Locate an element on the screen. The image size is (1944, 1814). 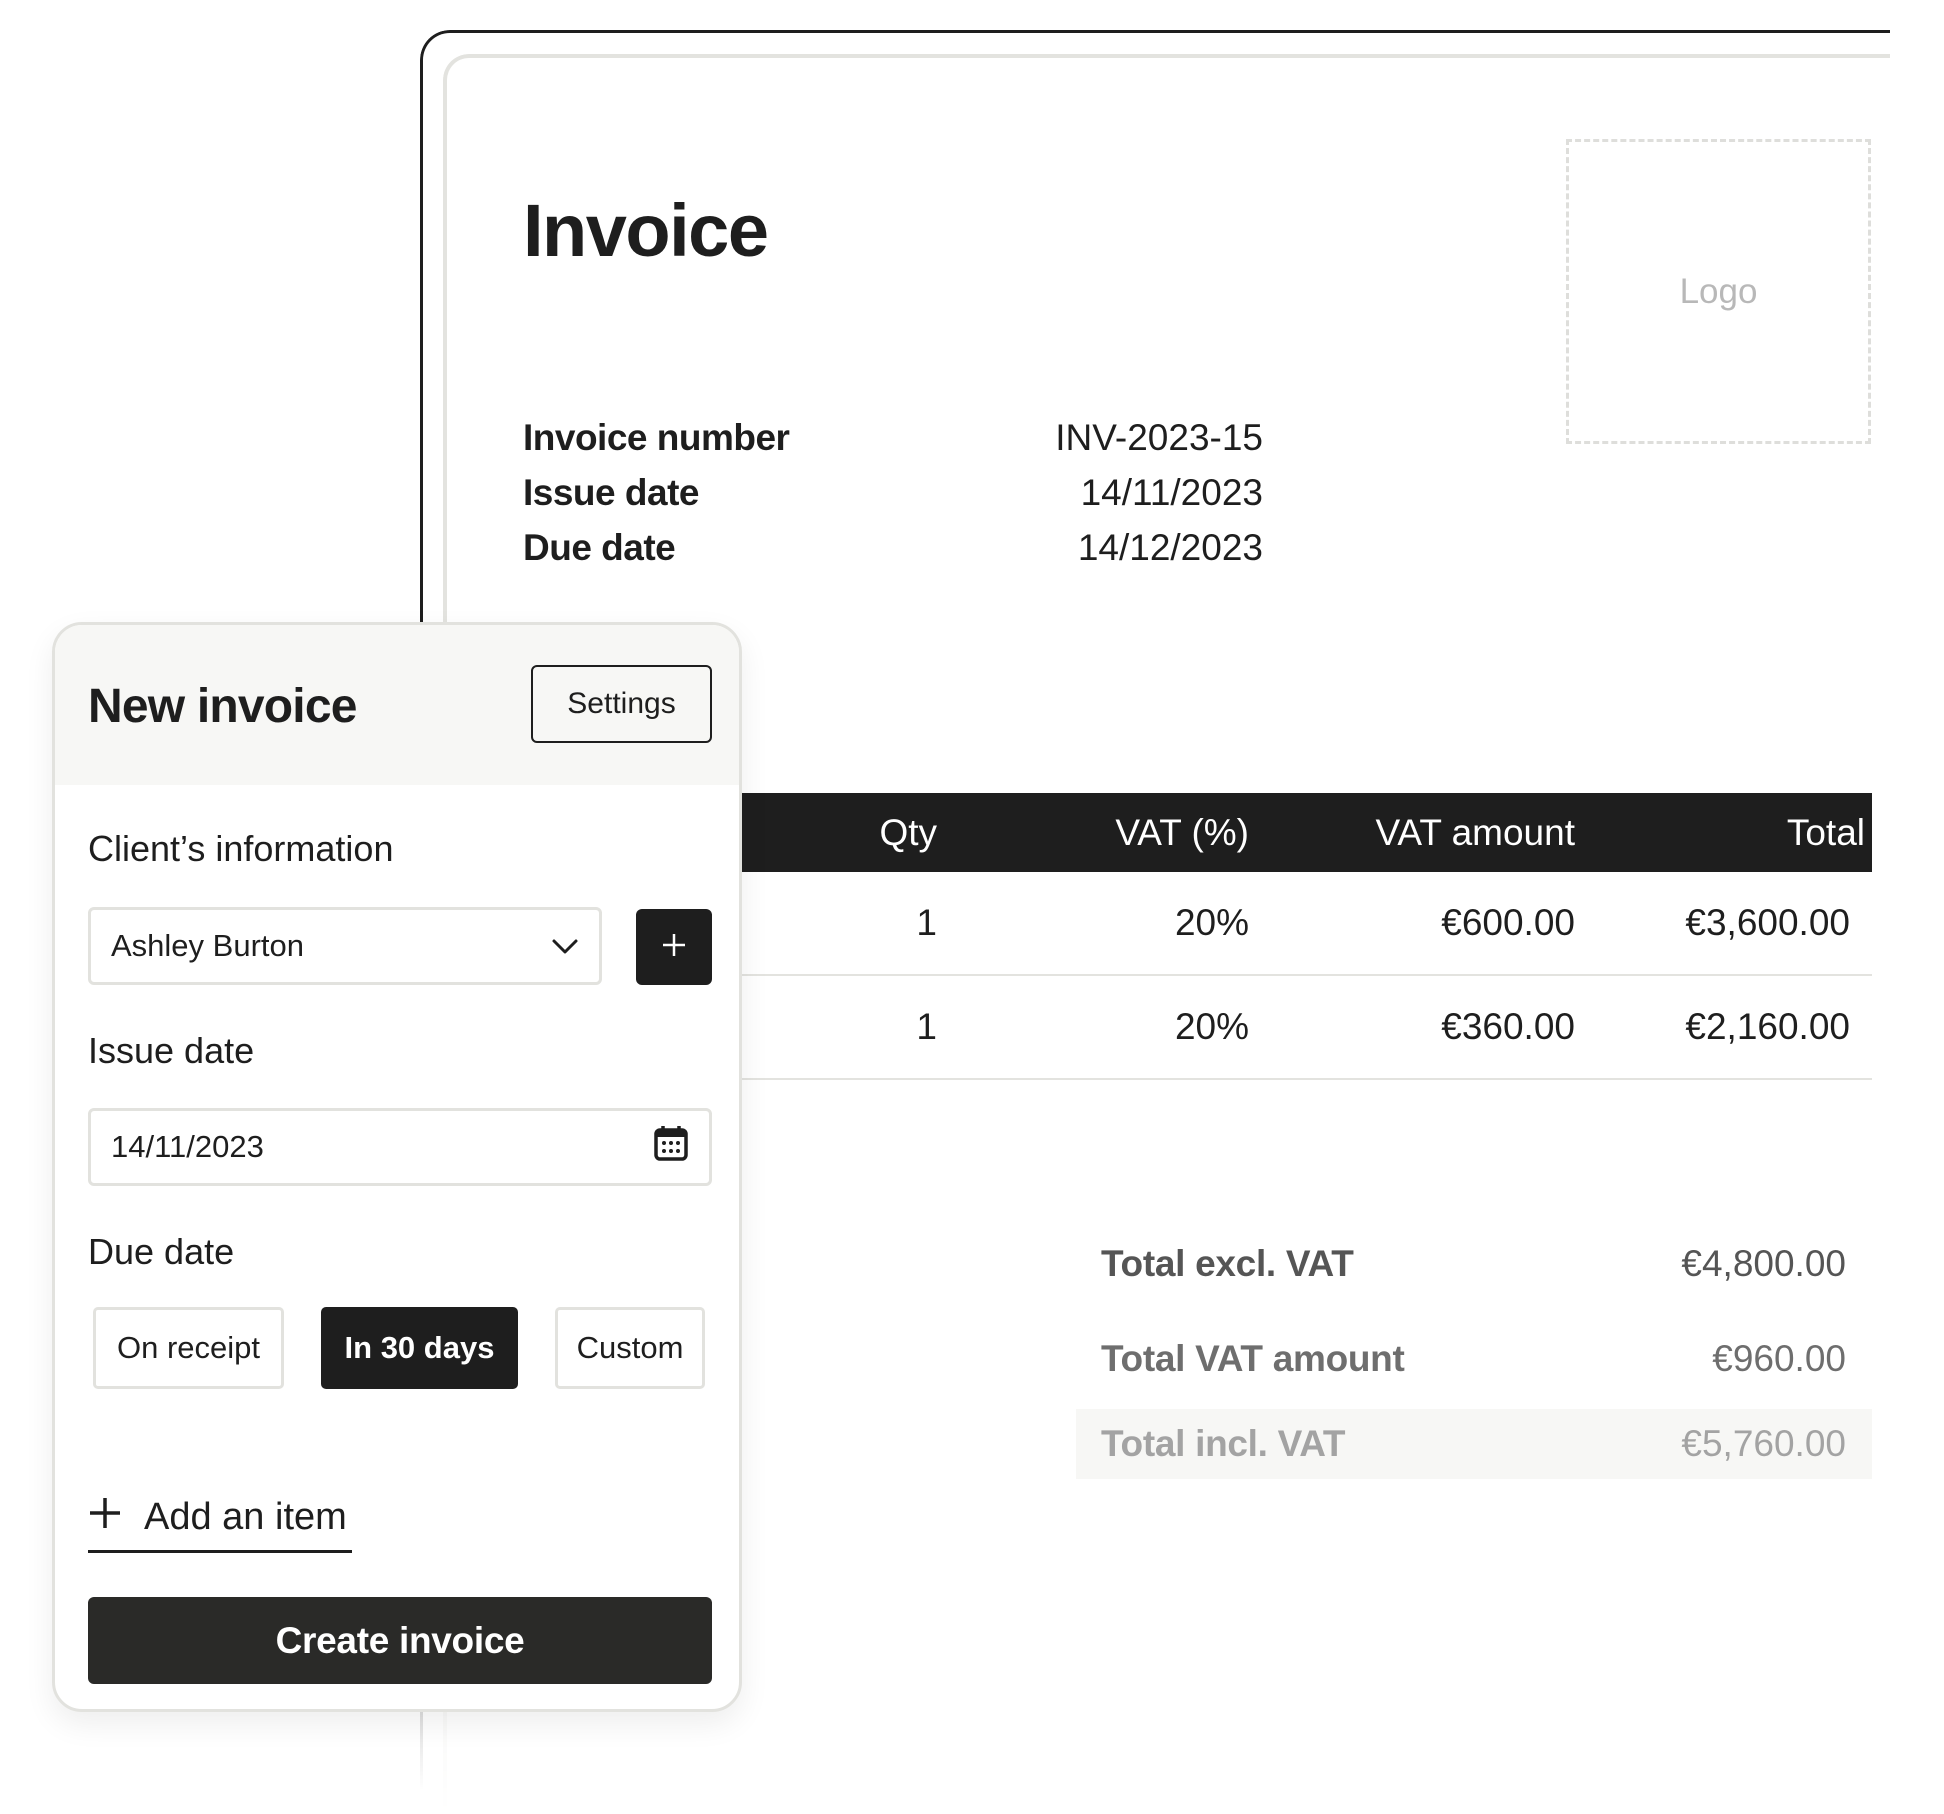
meta-value: 14/12/2023 is located at coordinates (1170, 547).